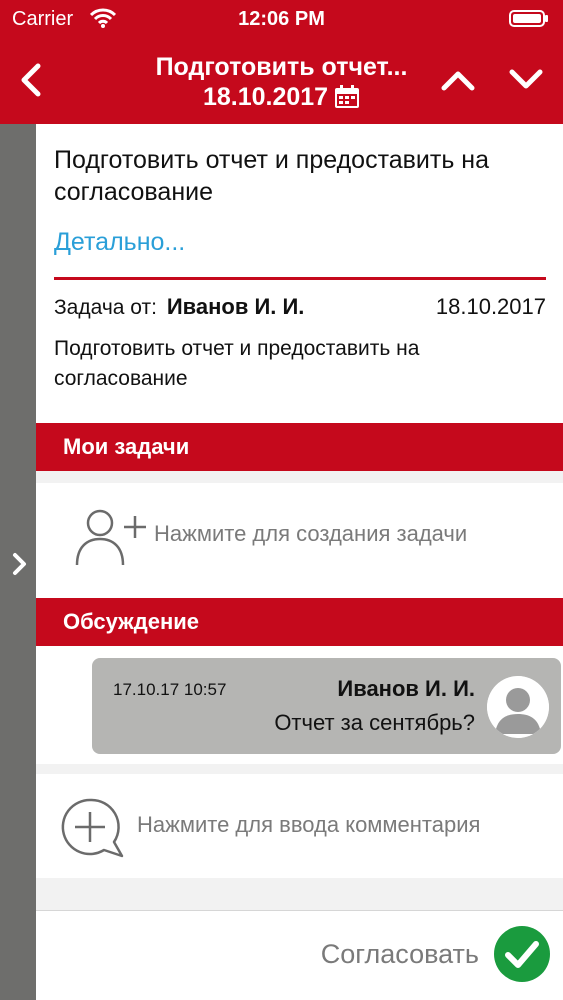 The image size is (563, 1000). Describe the element at coordinates (311, 533) in the screenshot. I see `create-task-hint: Нажмите для создания задачи` at that location.